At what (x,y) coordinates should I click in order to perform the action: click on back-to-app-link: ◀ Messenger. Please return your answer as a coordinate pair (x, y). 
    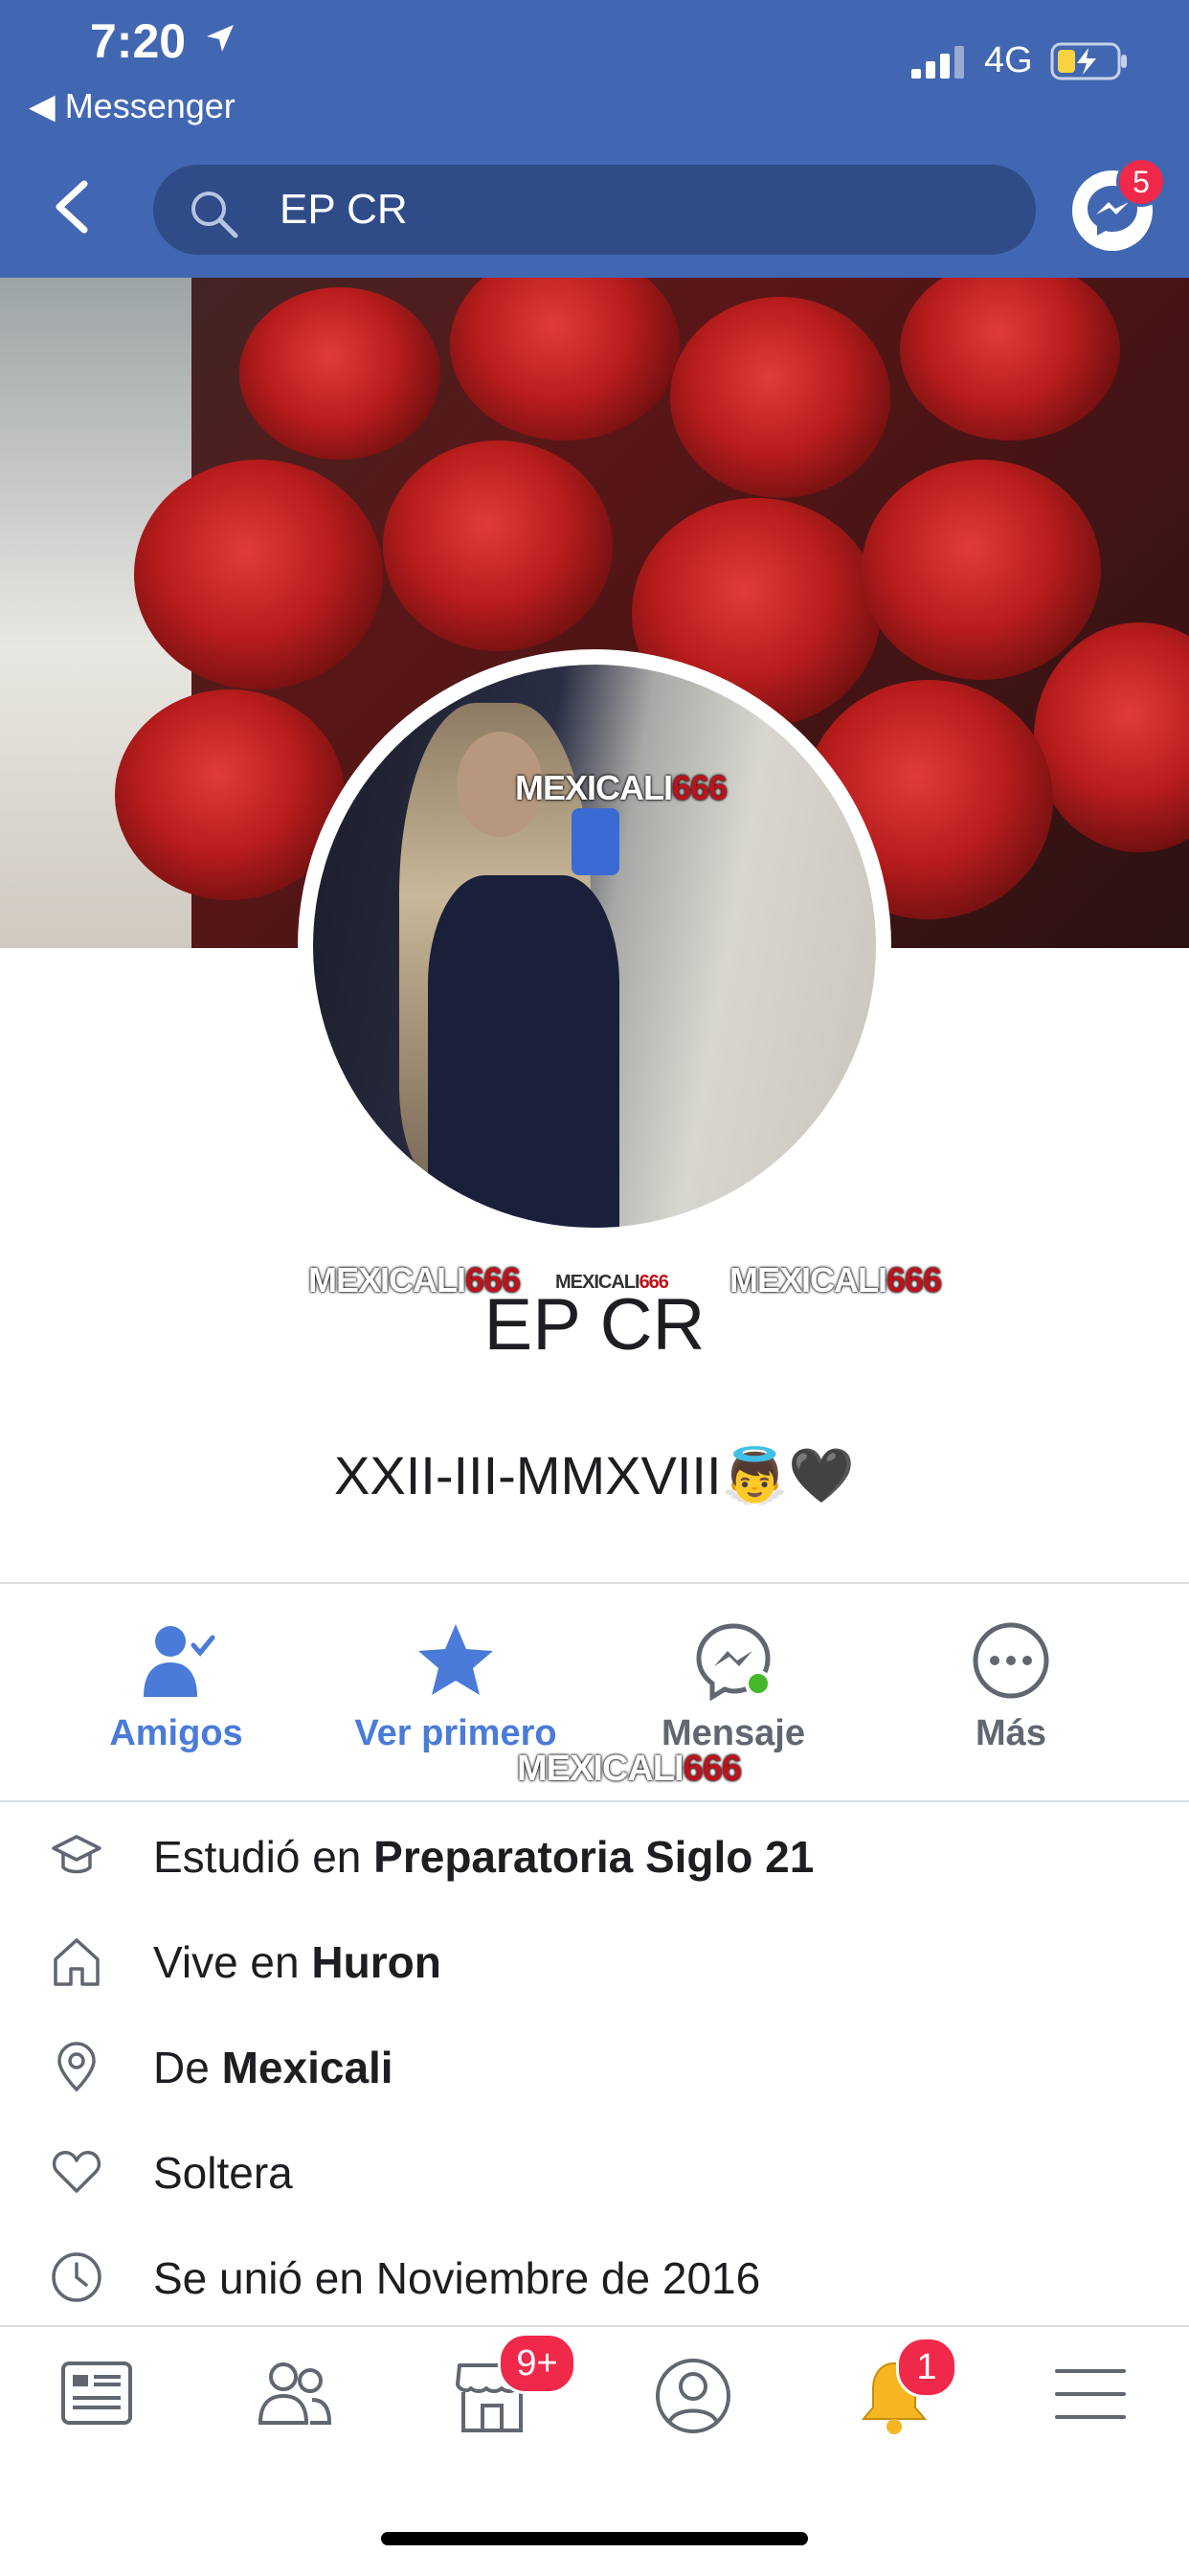
    Looking at the image, I should click on (132, 106).